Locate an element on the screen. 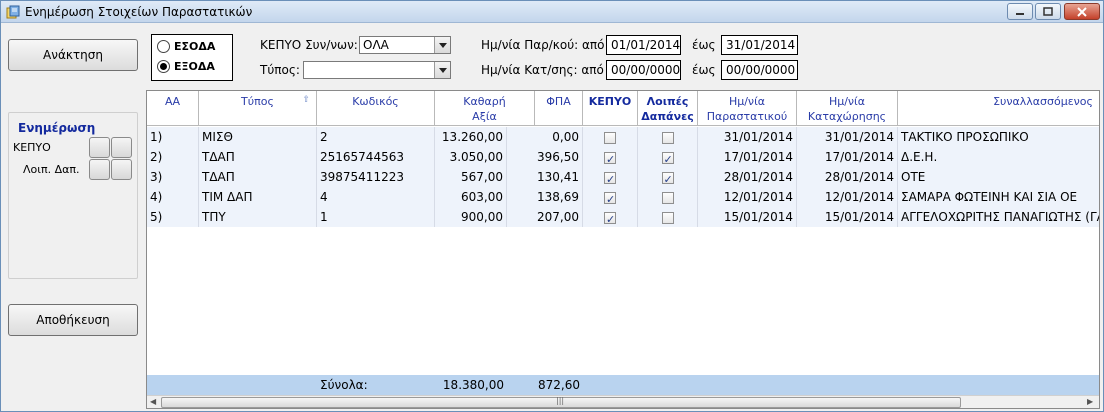  cell-aa: 5) is located at coordinates (173, 217).